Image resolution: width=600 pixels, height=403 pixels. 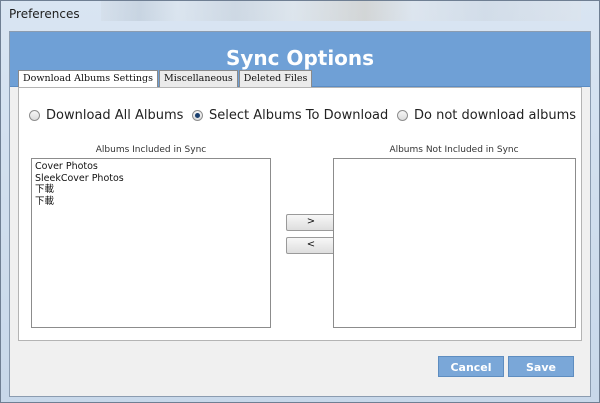 I want to click on tab-miscellaneous: Miscellaneous, so click(x=198, y=79).